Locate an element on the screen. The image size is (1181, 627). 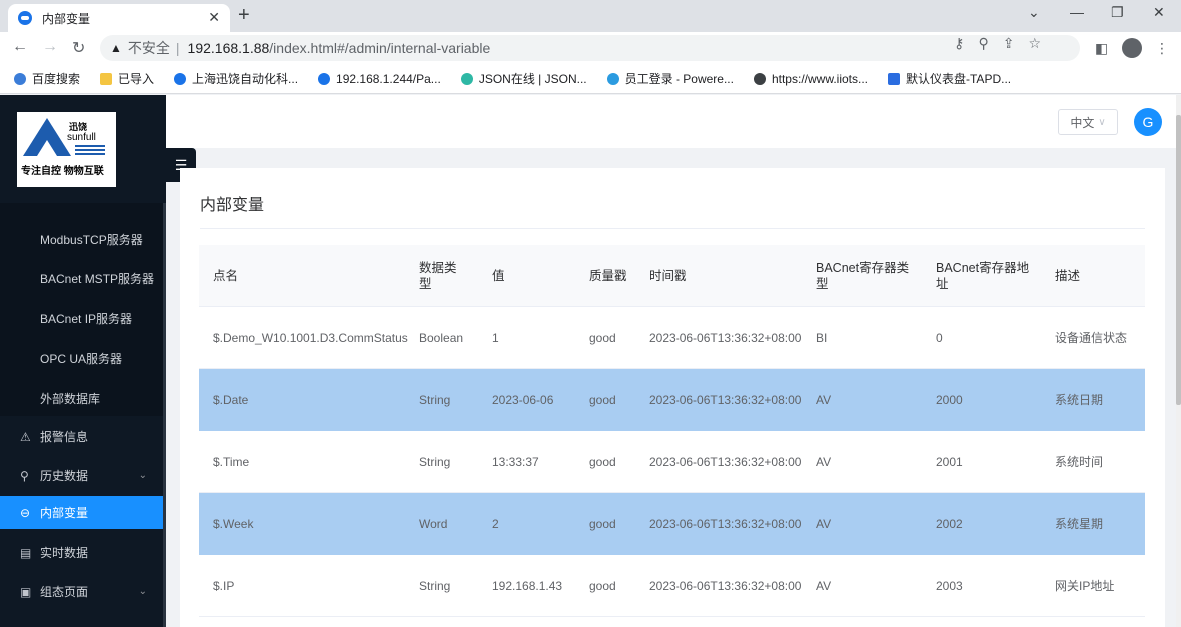
key-icon: ⚷ is located at coordinates (959, 43).